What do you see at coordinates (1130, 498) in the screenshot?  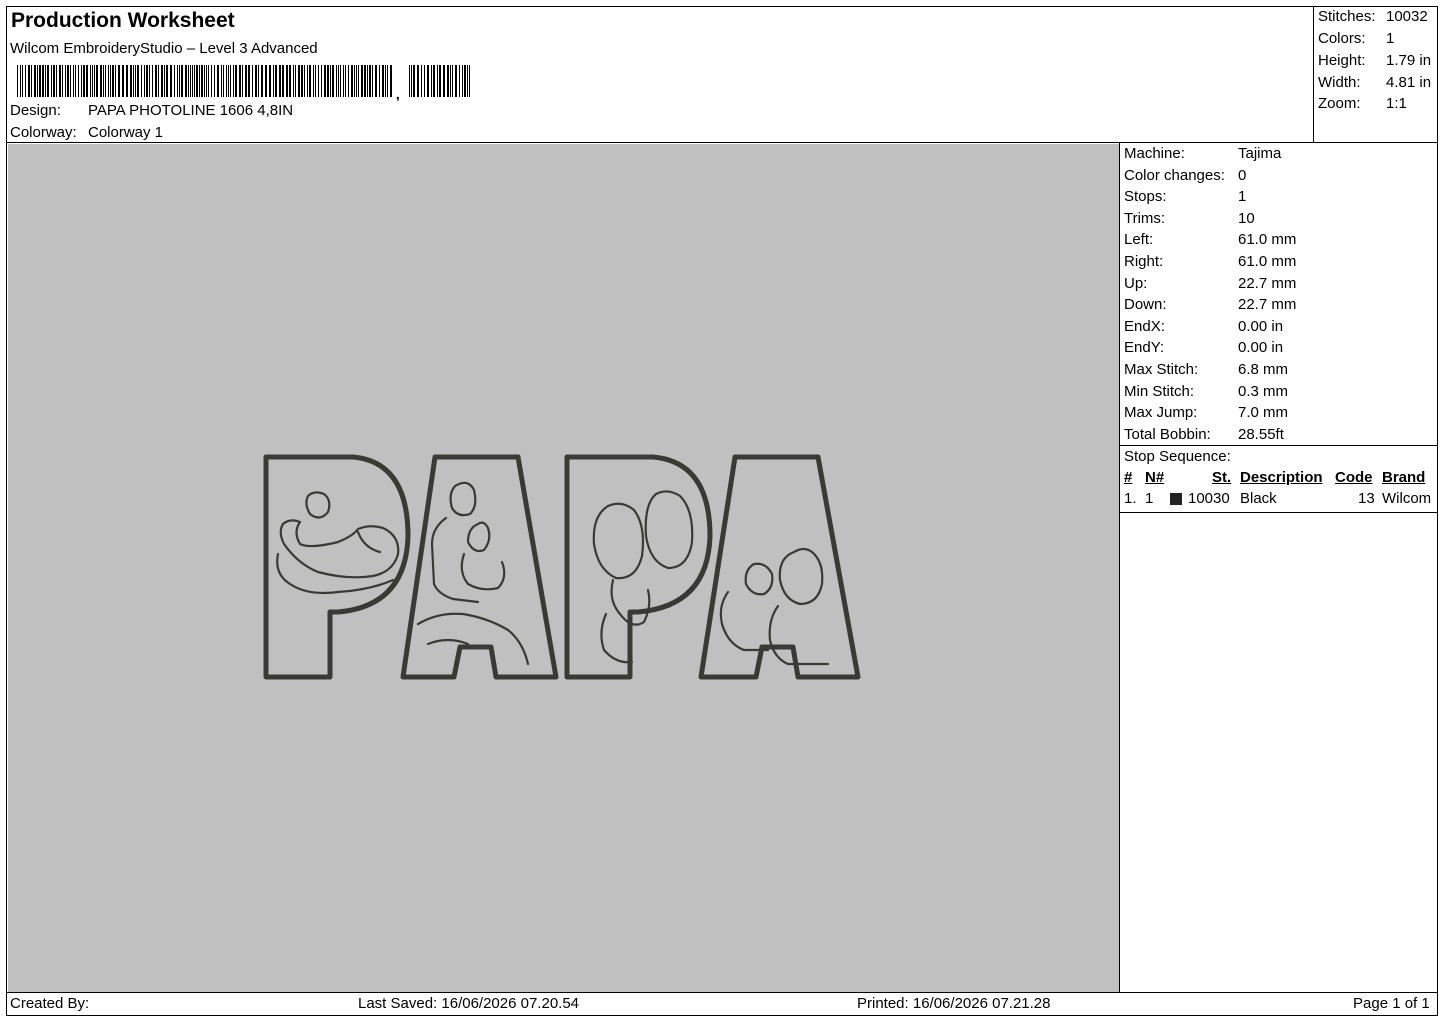 I see `row-num: 1.` at bounding box center [1130, 498].